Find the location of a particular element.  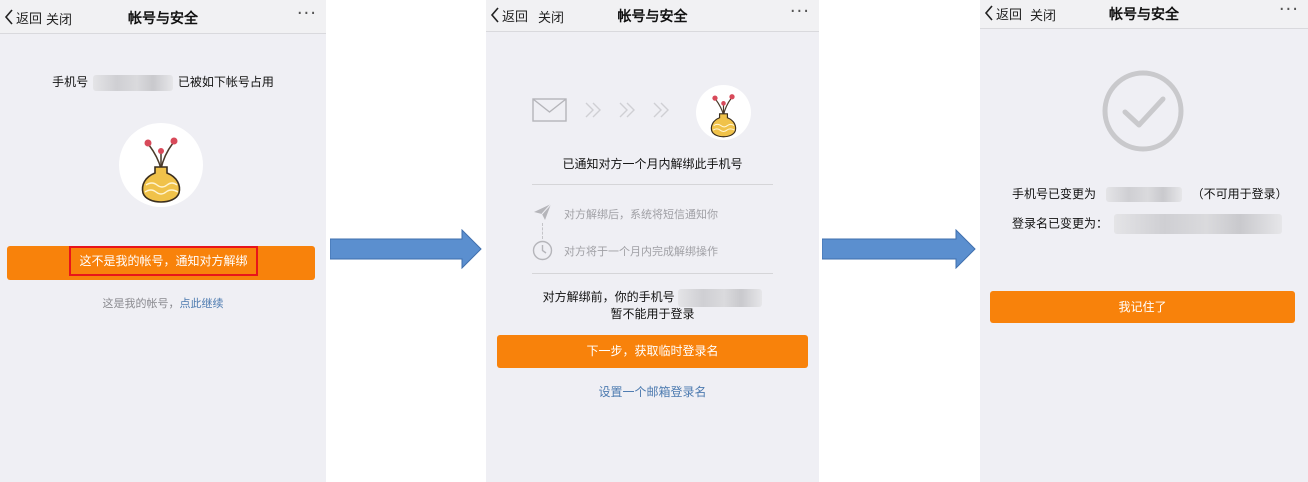

warning-line1: 对方解绑前，你的手机号 is located at coordinates (652, 297).